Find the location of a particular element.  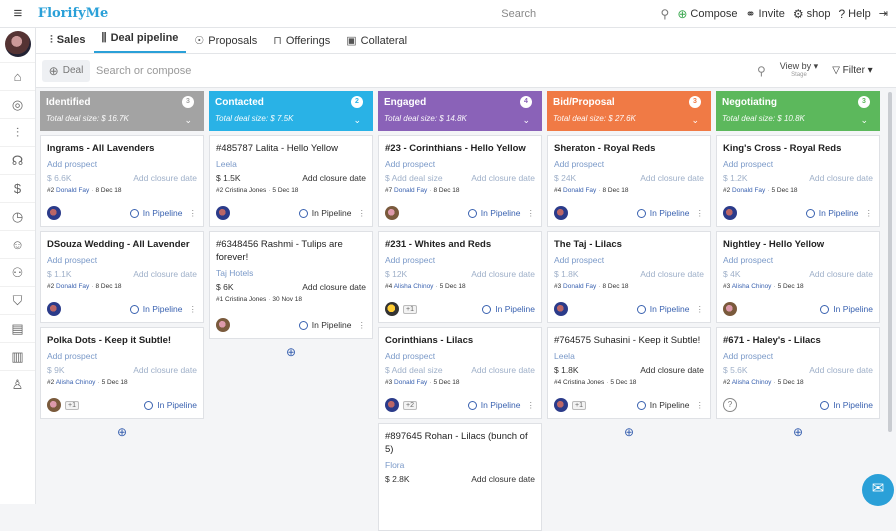

chat-bubble-icon: ✉ is located at coordinates (878, 490).